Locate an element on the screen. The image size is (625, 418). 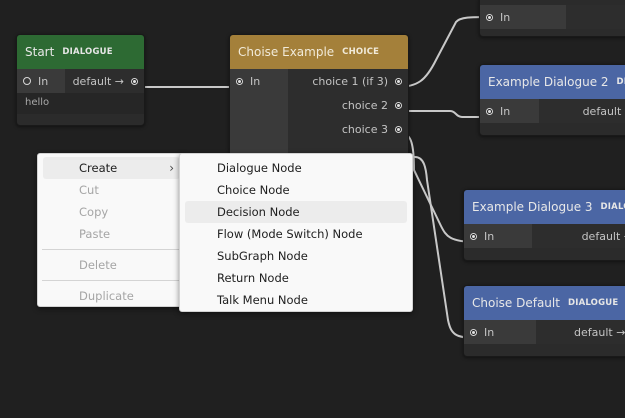
node-title: Example Dialogue 3 is located at coordinates (532, 207).